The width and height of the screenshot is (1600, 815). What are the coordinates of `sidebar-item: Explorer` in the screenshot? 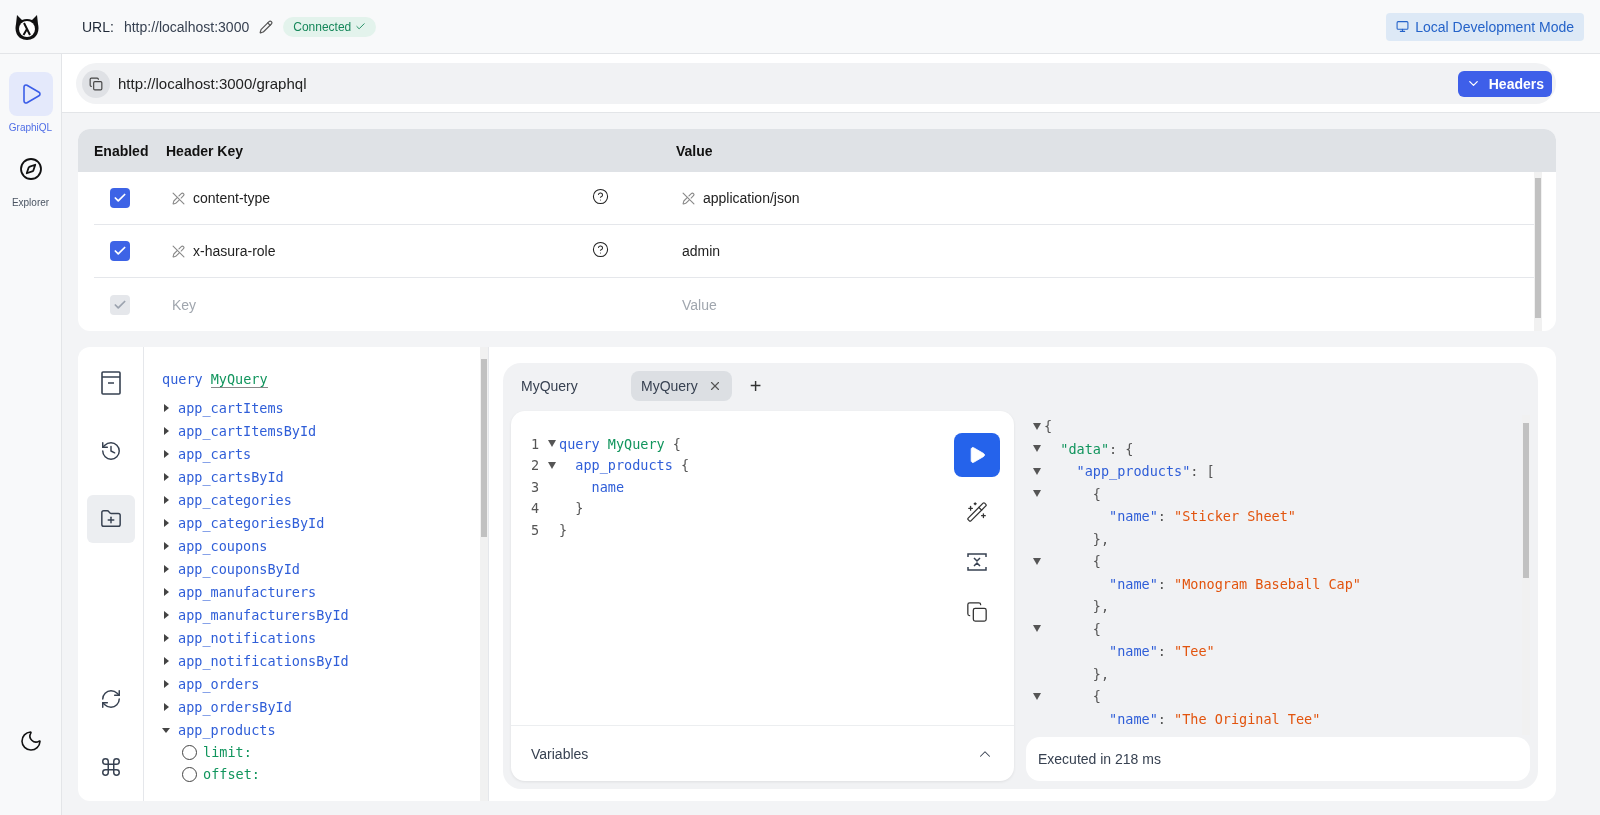 It's located at (30, 177).